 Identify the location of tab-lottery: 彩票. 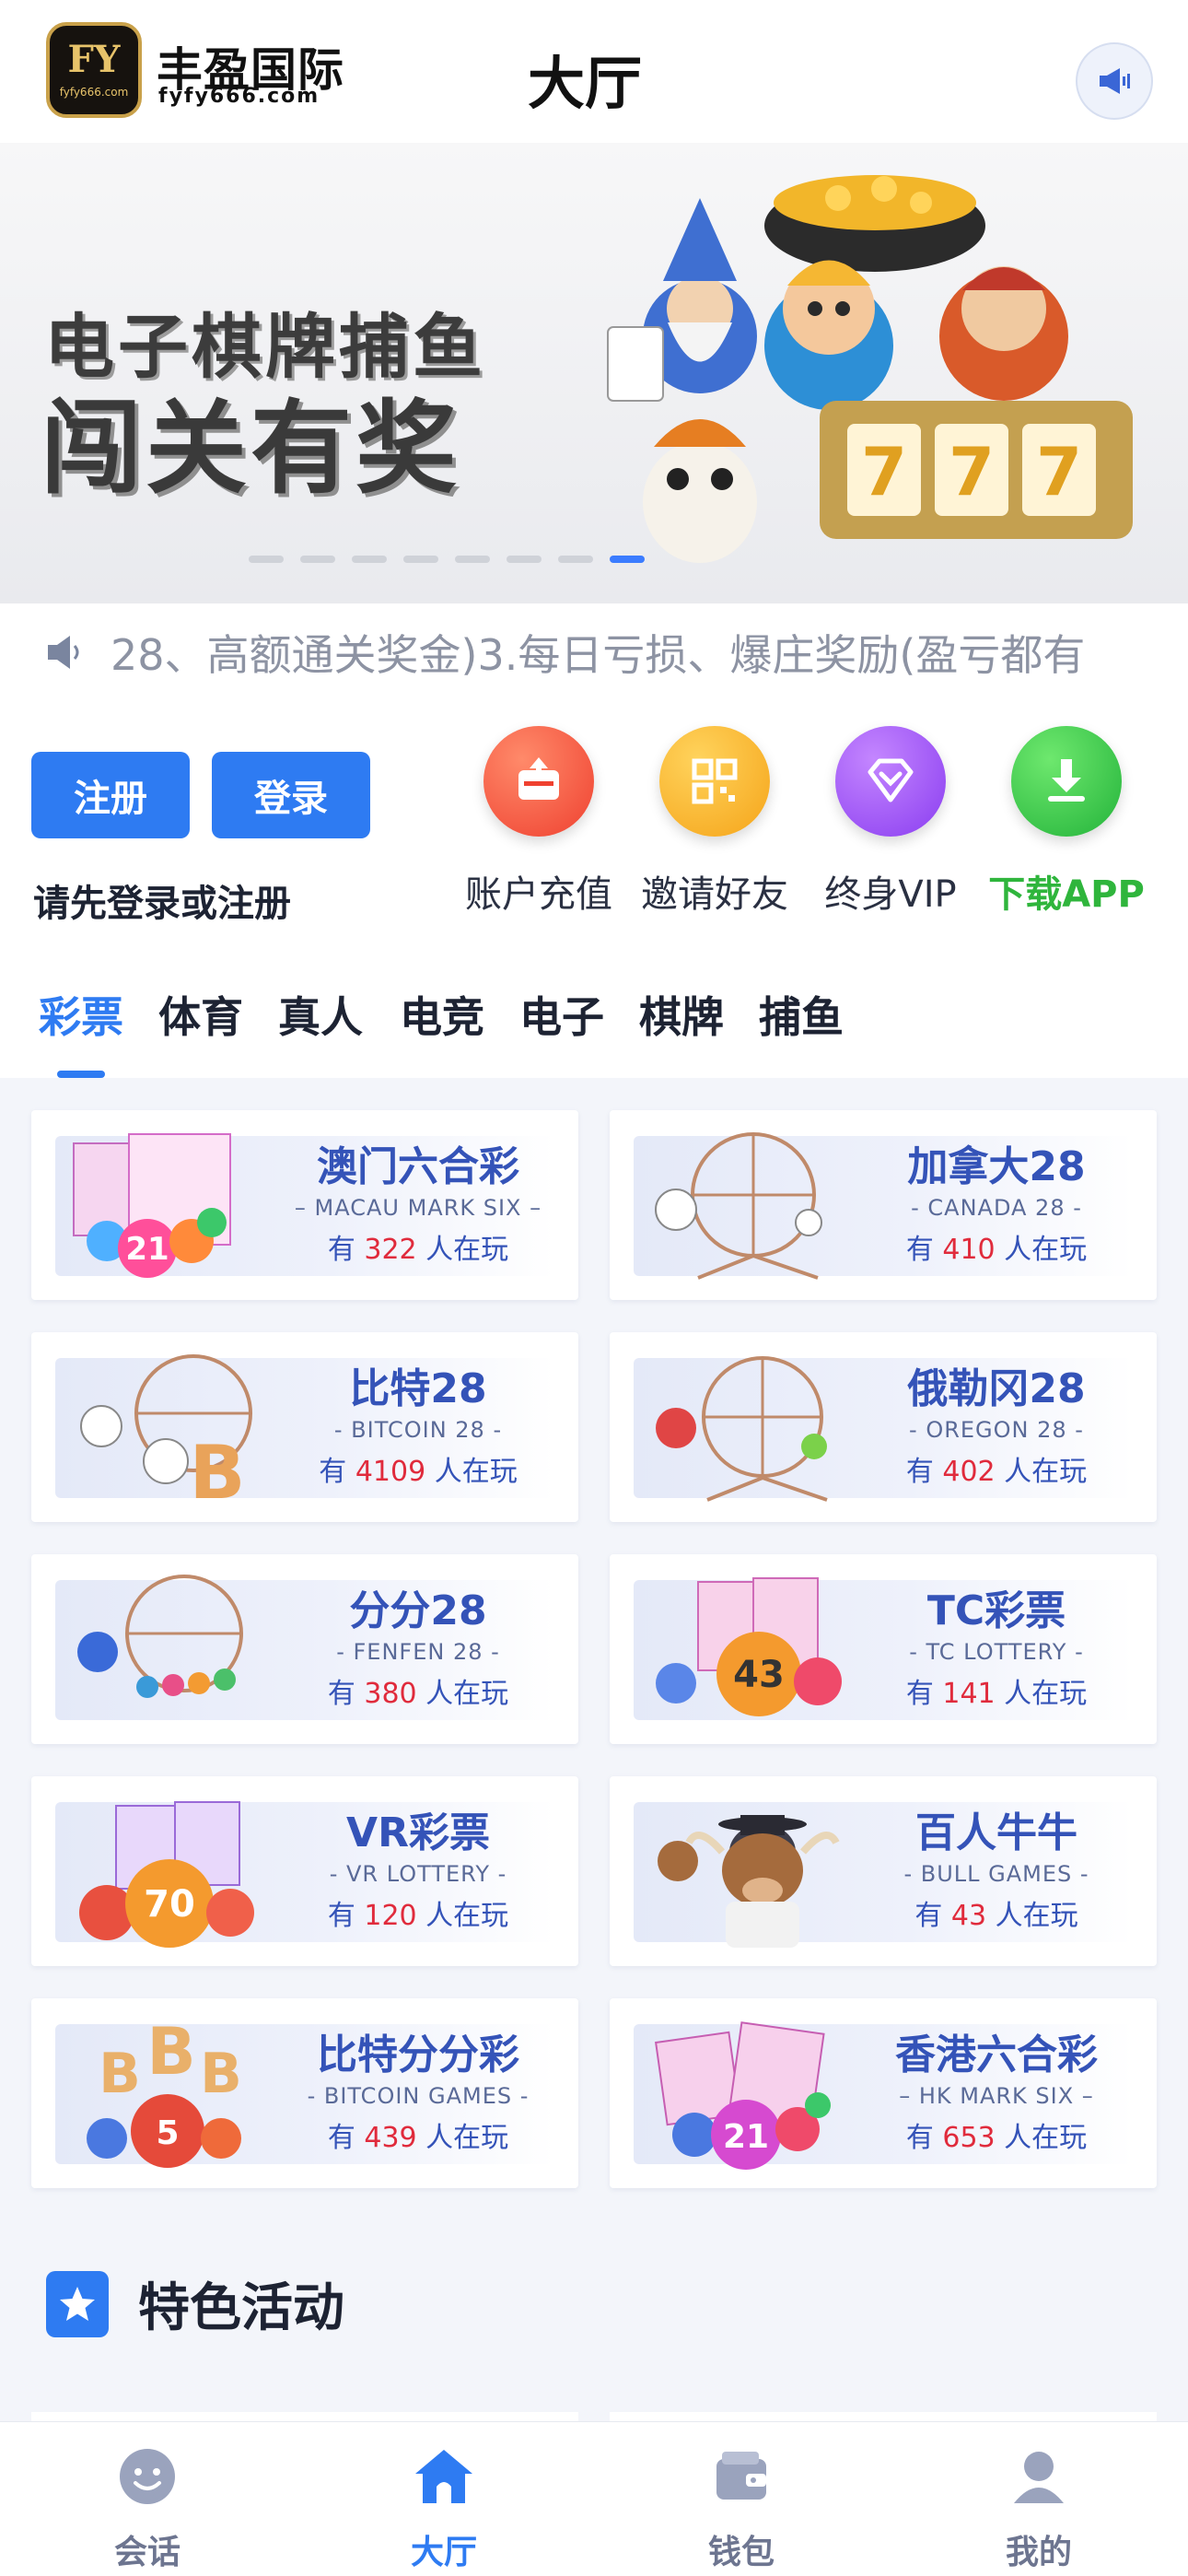
(81, 1015).